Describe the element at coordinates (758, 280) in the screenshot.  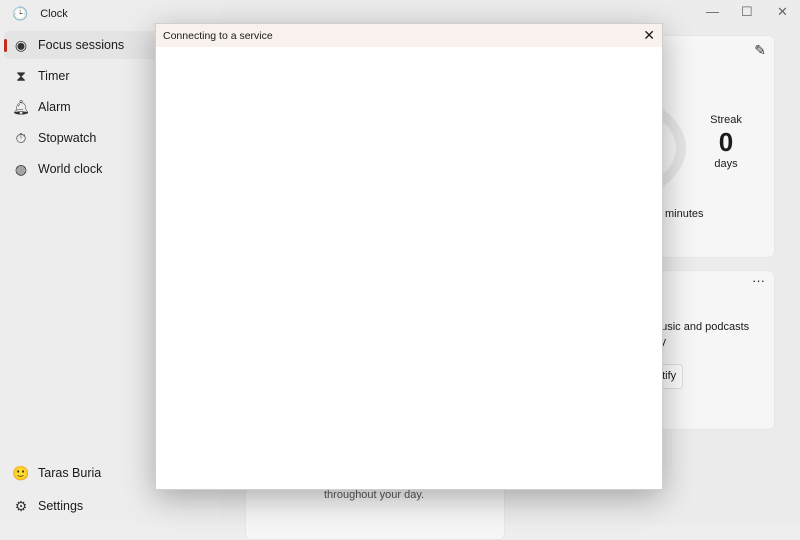
I see `more-options-icon: ···` at that location.